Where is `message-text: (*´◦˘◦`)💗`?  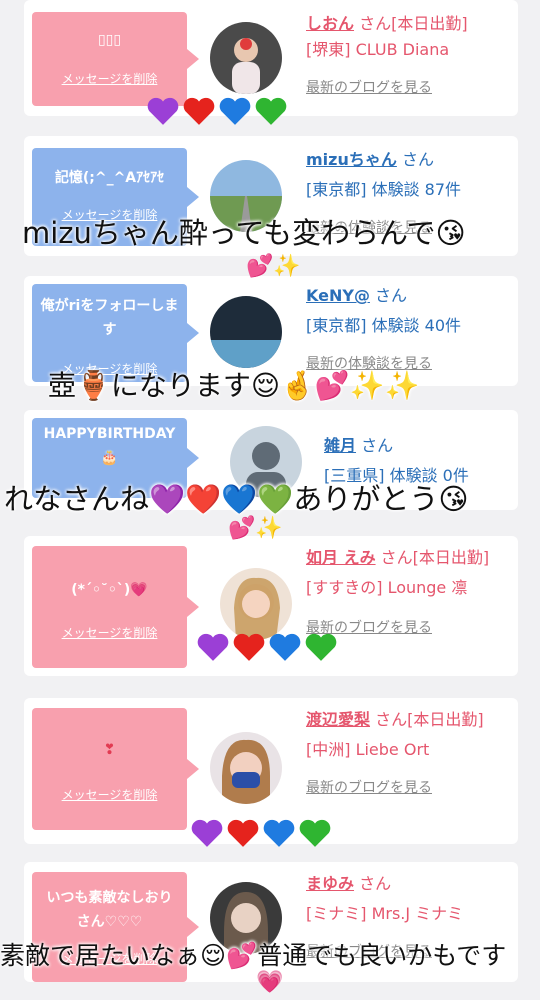 message-text: (*´◦˘◦`)💗 is located at coordinates (109, 590).